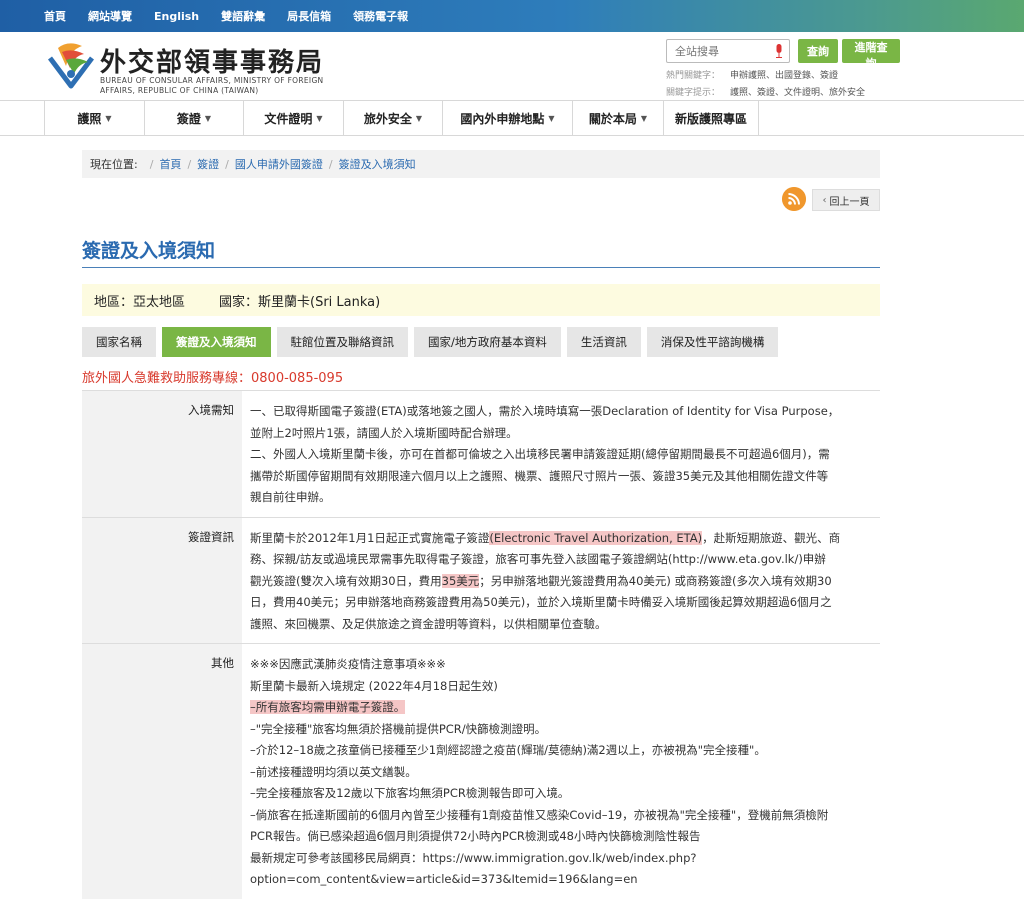  What do you see at coordinates (560, 708) in the screenshot?
I see `text-line: –所有旅客均需申辦電子簽證。` at bounding box center [560, 708].